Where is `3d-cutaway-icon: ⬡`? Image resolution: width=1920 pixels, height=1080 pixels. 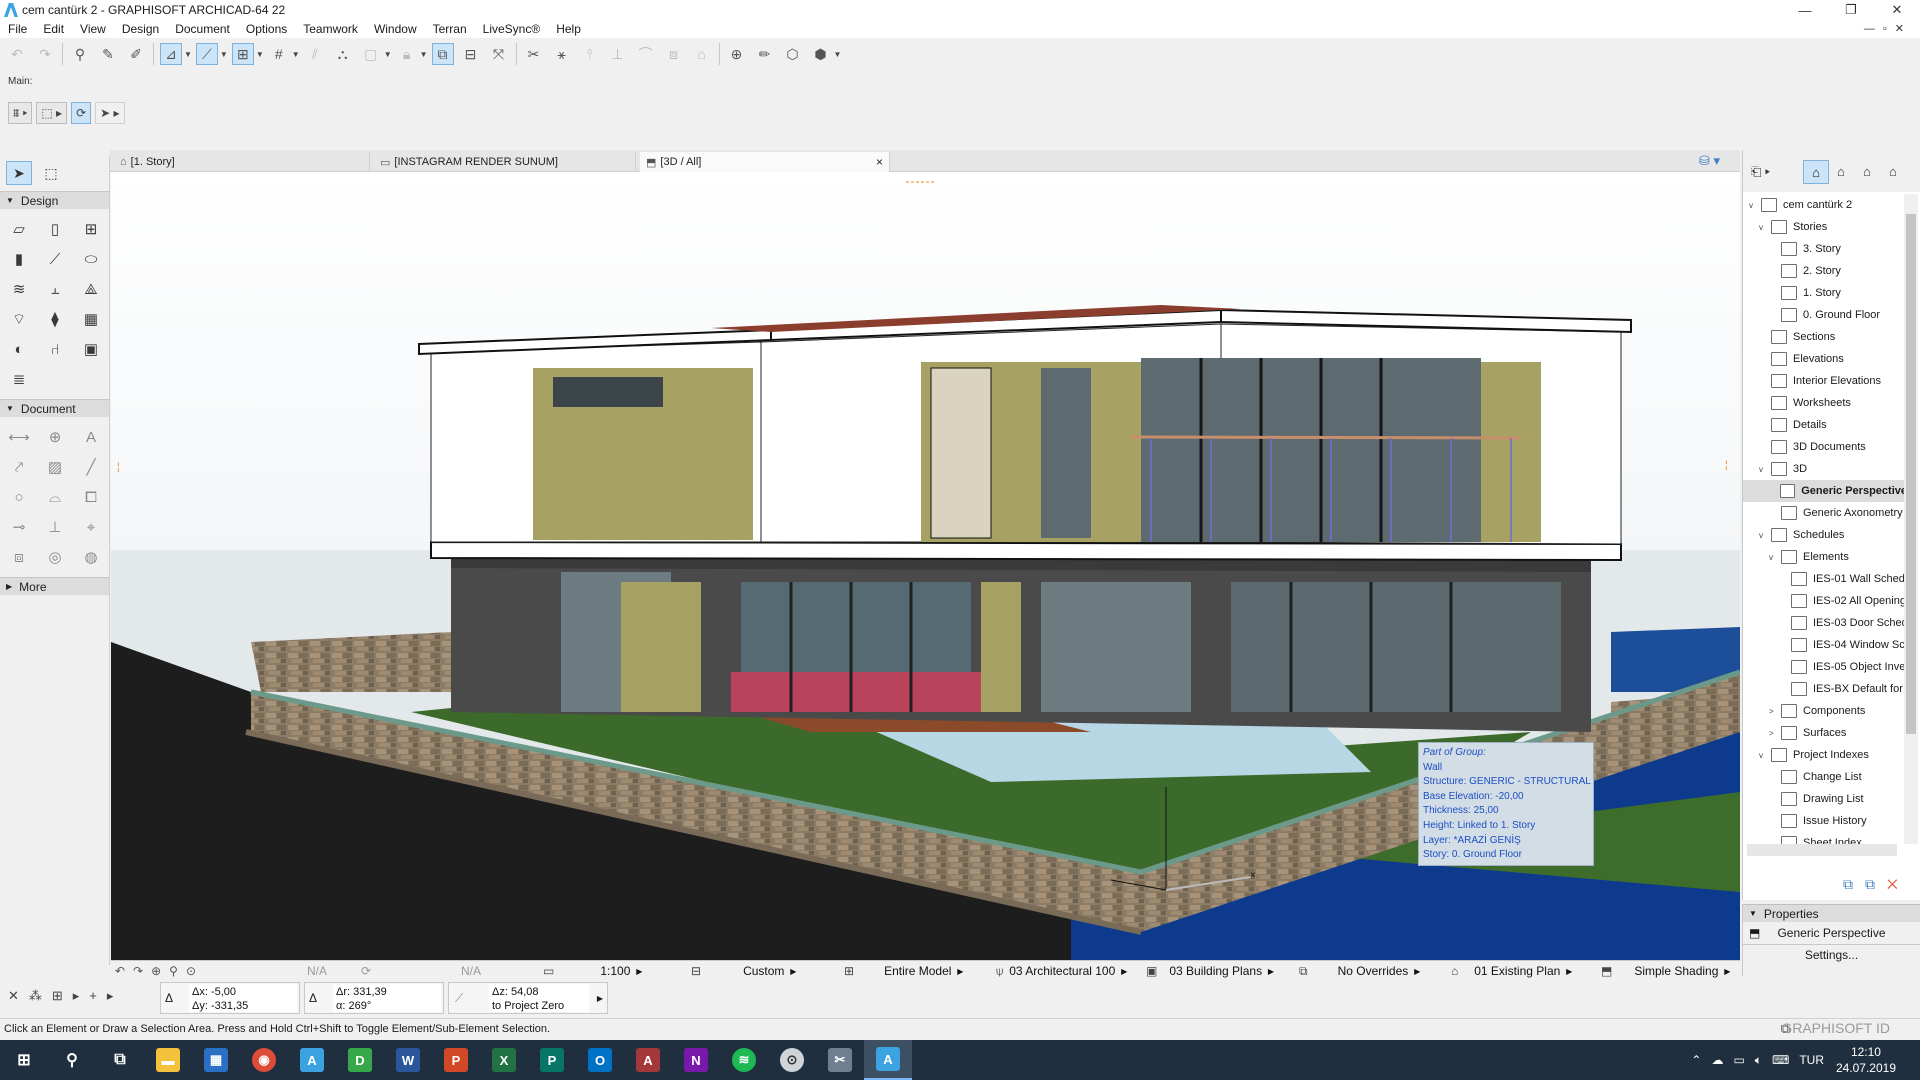
3d-cutaway-icon: ⬡ is located at coordinates (793, 54).